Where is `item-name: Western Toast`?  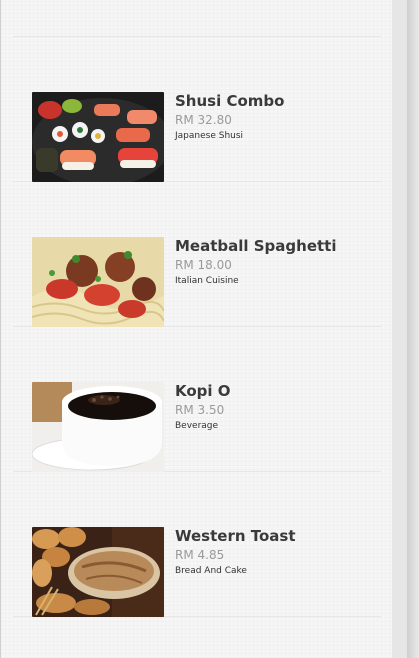 item-name: Western Toast is located at coordinates (235, 536).